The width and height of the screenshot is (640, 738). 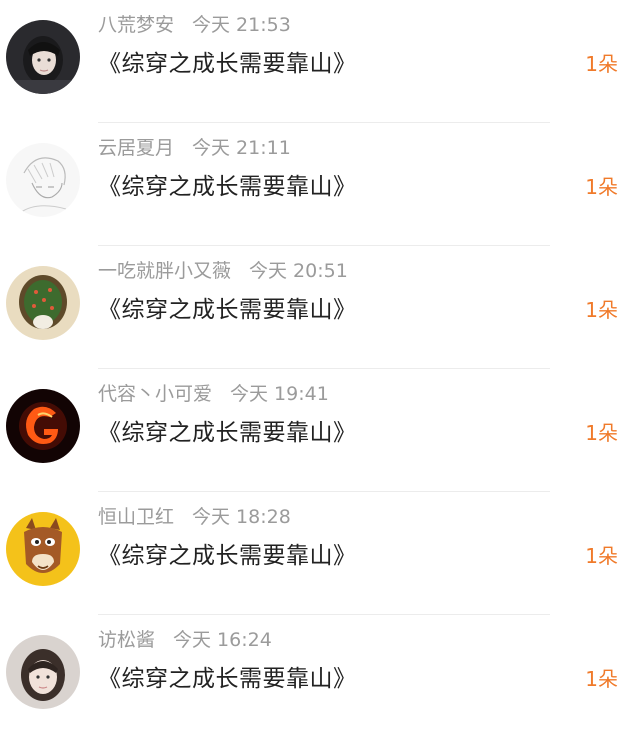 I want to click on avatar-cactus-cake-icon, so click(x=43, y=303).